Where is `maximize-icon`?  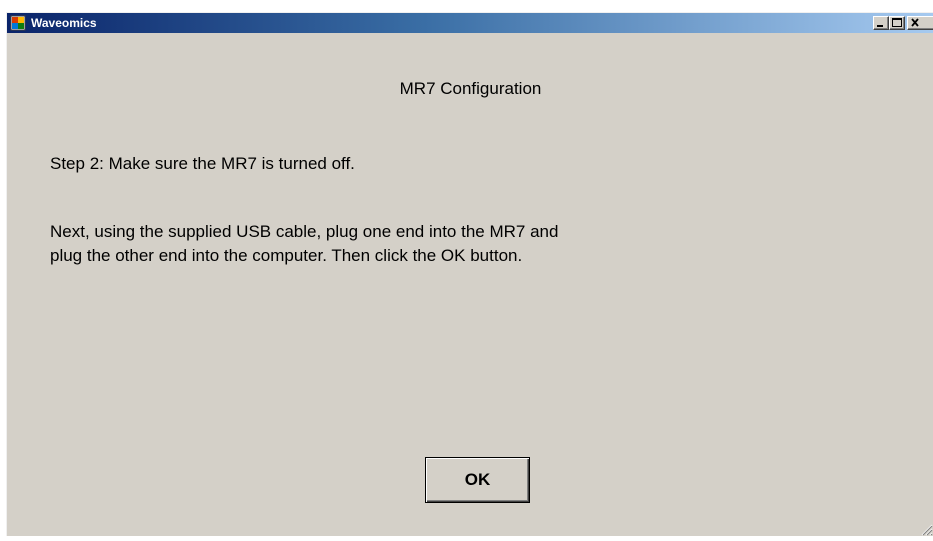 maximize-icon is located at coordinates (897, 22).